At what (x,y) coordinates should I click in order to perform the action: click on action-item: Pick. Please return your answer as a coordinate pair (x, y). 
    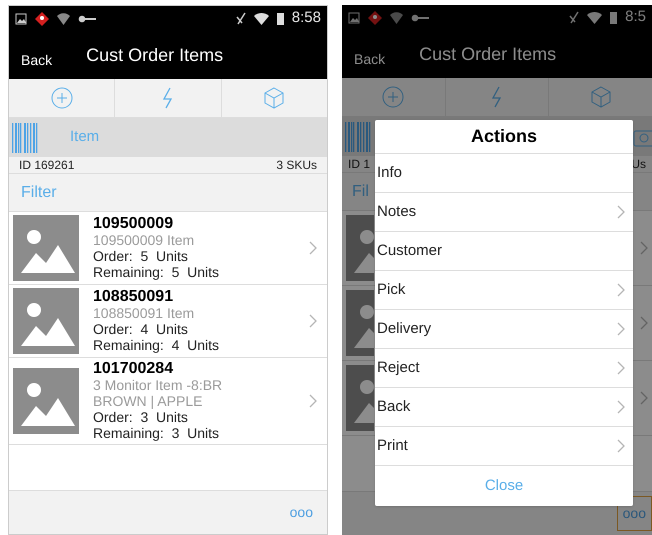
    Looking at the image, I should click on (504, 290).